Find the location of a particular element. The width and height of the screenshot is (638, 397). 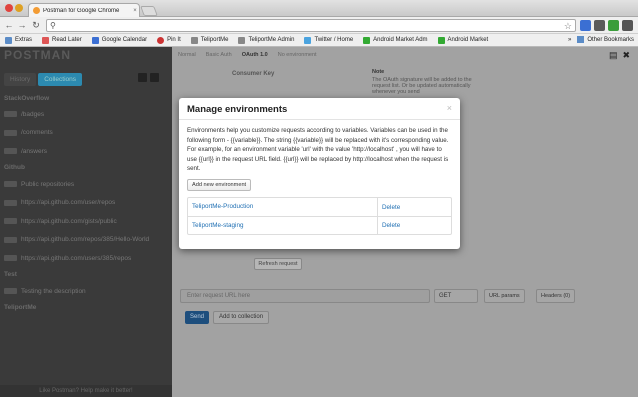

reload-icon: ↻ is located at coordinates (36, 25).